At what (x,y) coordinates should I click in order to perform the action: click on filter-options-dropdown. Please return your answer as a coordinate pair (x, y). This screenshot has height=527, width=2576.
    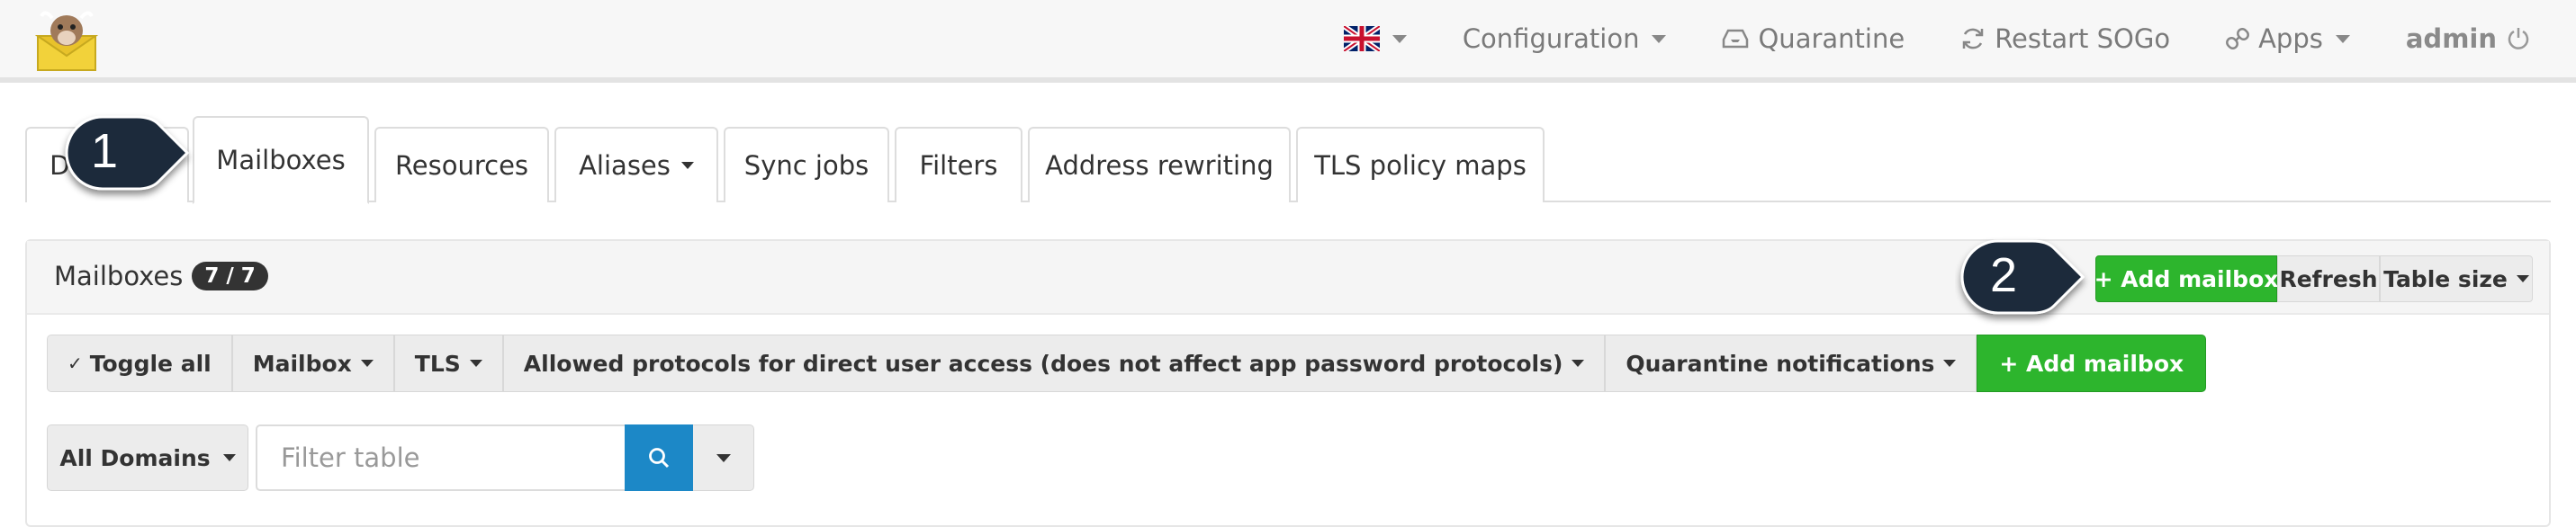
    Looking at the image, I should click on (723, 457).